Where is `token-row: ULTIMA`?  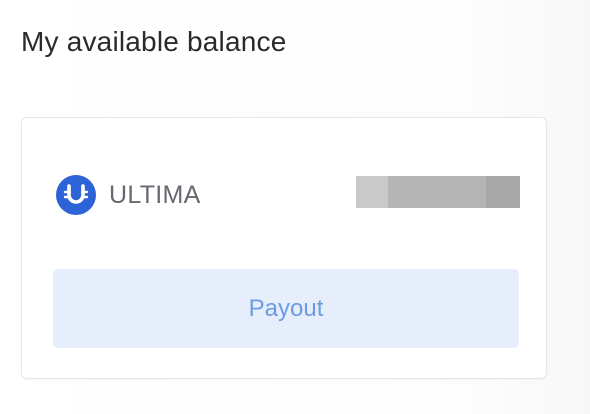
token-row: ULTIMA is located at coordinates (288, 195).